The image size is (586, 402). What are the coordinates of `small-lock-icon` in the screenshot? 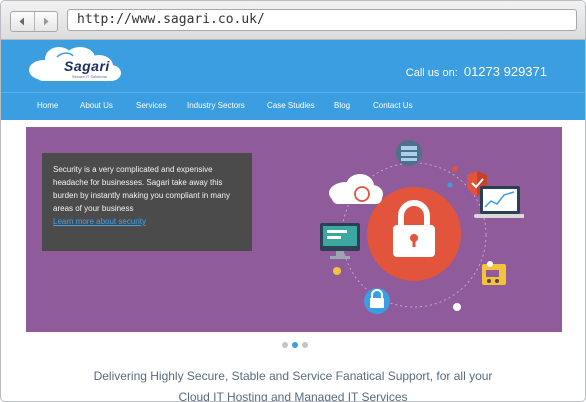 It's located at (377, 301).